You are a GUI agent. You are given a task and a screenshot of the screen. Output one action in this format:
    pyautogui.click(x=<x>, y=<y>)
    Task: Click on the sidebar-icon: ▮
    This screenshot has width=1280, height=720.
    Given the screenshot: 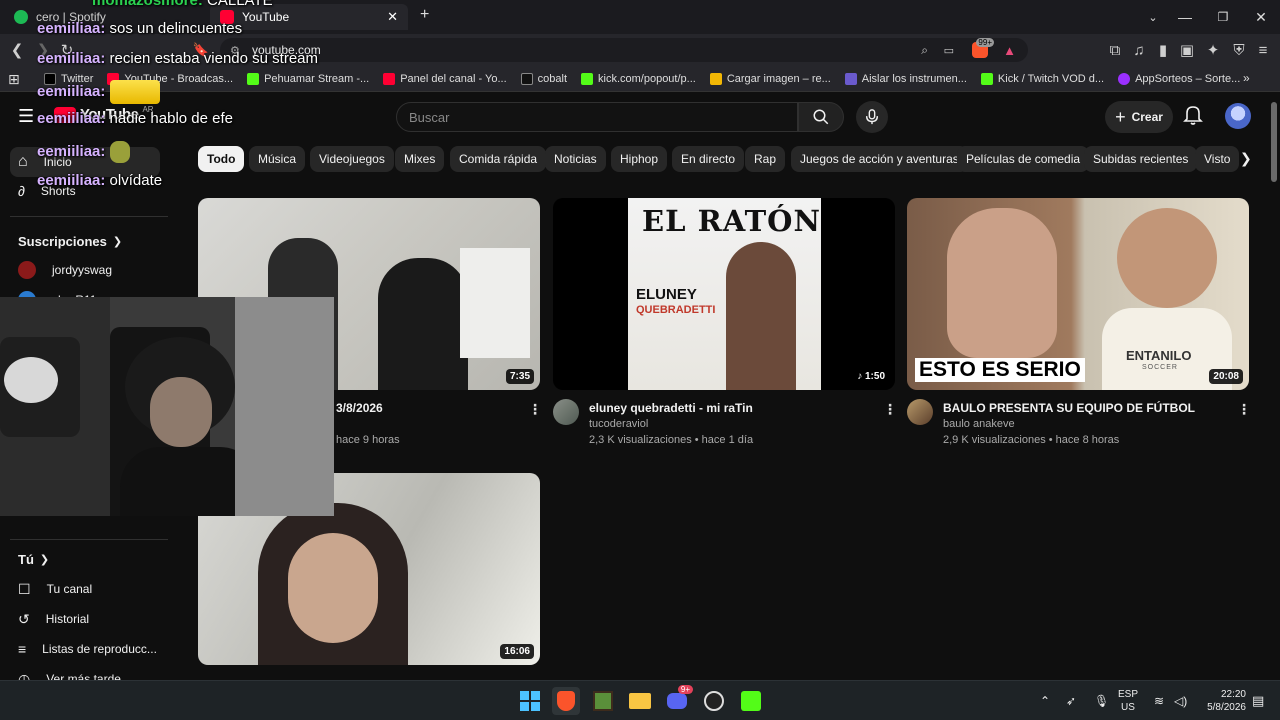 What is the action you would take?
    pyautogui.click(x=1163, y=50)
    